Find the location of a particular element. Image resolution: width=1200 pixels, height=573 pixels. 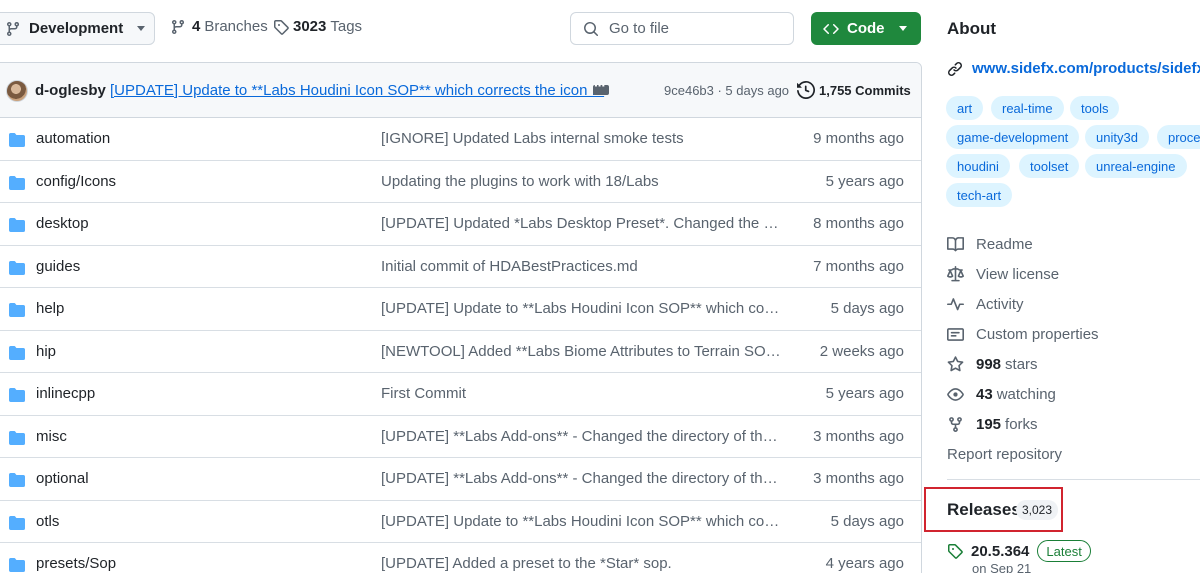

about-link-custom-properties: Custom properties is located at coordinates (1023, 334).